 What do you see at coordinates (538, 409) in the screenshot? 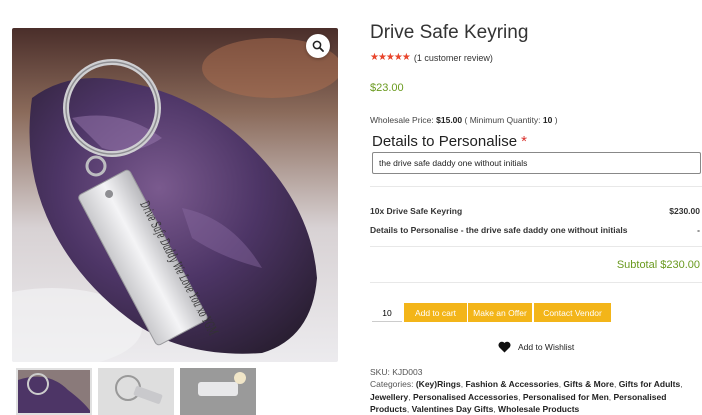
I see `category-link: Wholesale Products` at bounding box center [538, 409].